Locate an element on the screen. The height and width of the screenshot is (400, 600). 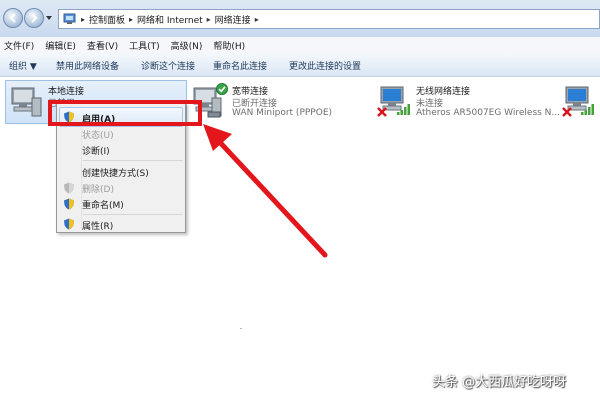
annotation-arrow-icon is located at coordinates (265, 191).